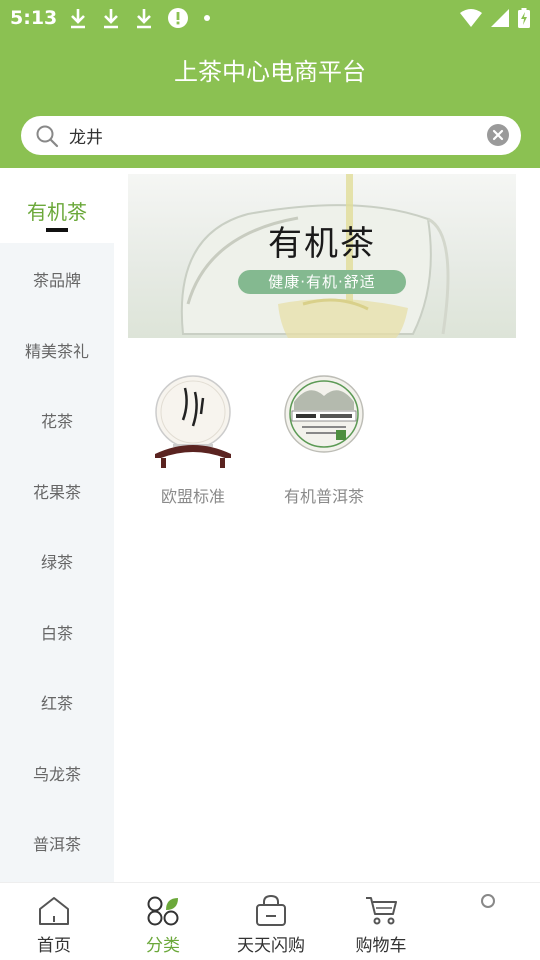 The width and height of the screenshot is (540, 960). I want to click on alert-icon, so click(178, 18).